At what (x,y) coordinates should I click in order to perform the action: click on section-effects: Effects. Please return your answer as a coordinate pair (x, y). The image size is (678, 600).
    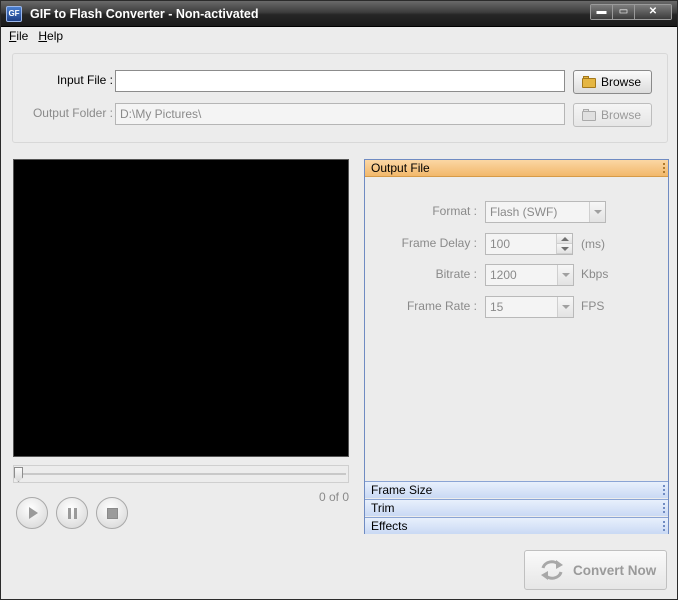
    Looking at the image, I should click on (516, 525).